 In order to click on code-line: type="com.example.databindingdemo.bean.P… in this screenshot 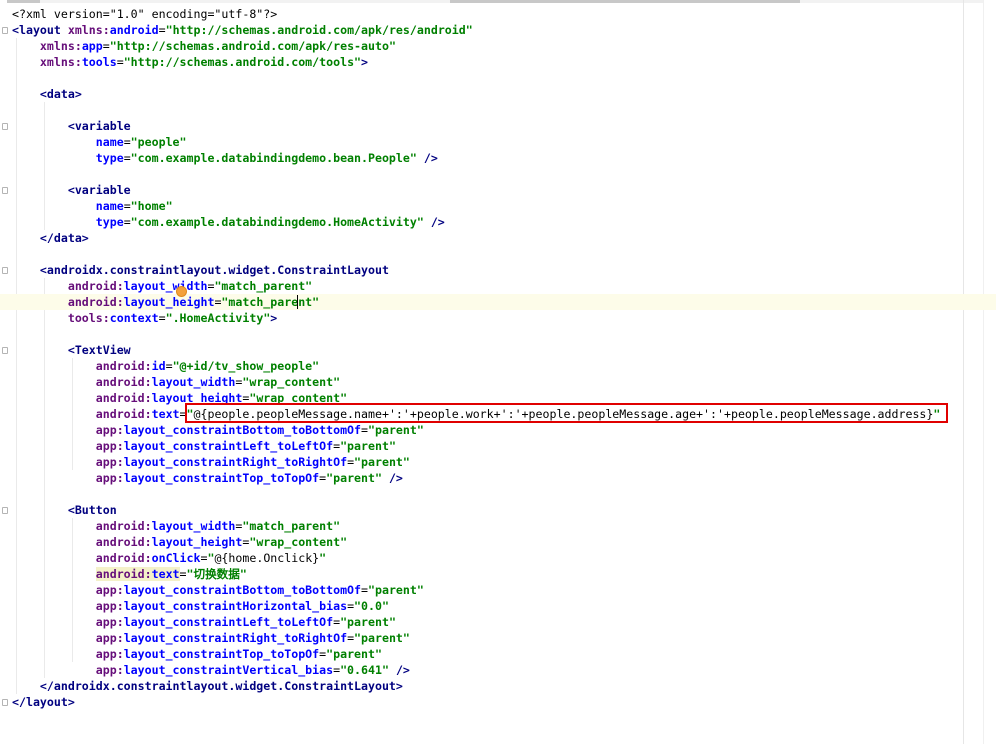, I will do `click(225, 158)`.